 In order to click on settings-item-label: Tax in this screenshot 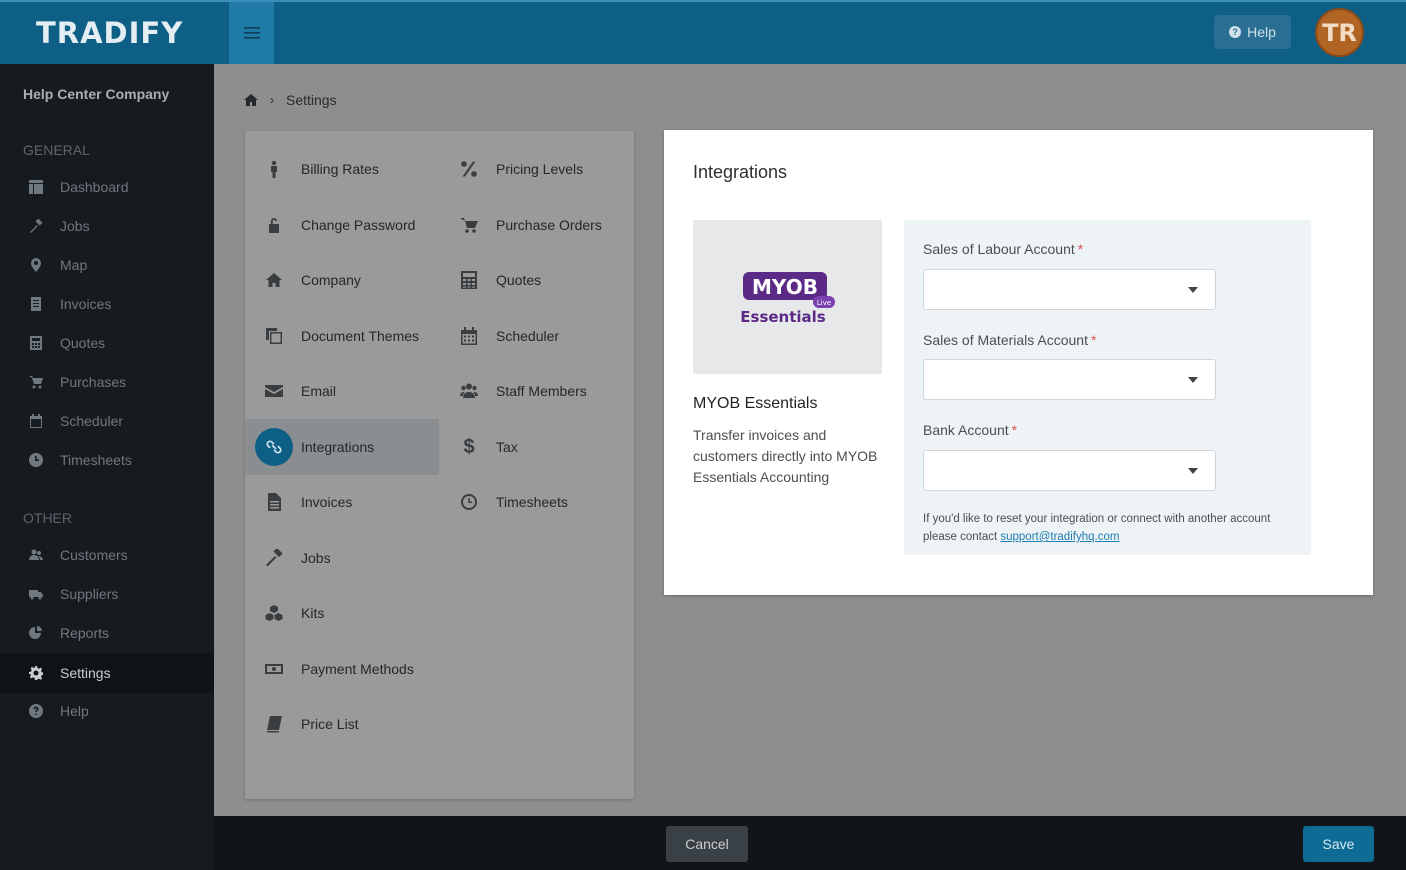, I will do `click(507, 447)`.